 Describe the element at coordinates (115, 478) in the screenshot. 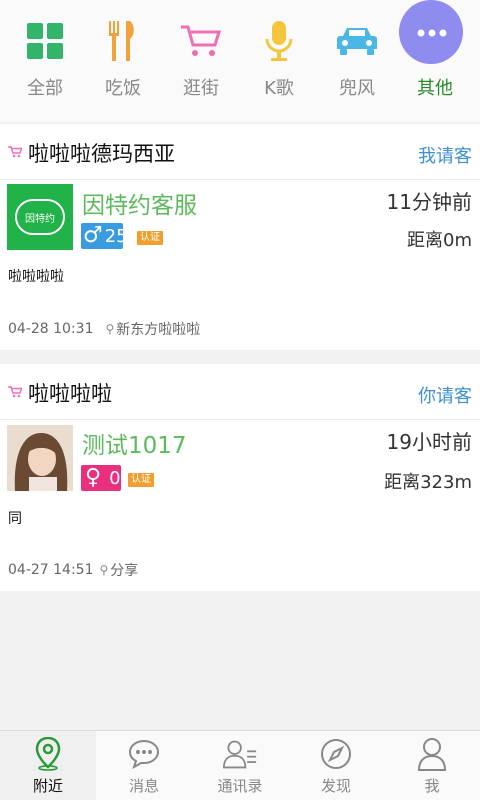

I see `age: 0` at that location.